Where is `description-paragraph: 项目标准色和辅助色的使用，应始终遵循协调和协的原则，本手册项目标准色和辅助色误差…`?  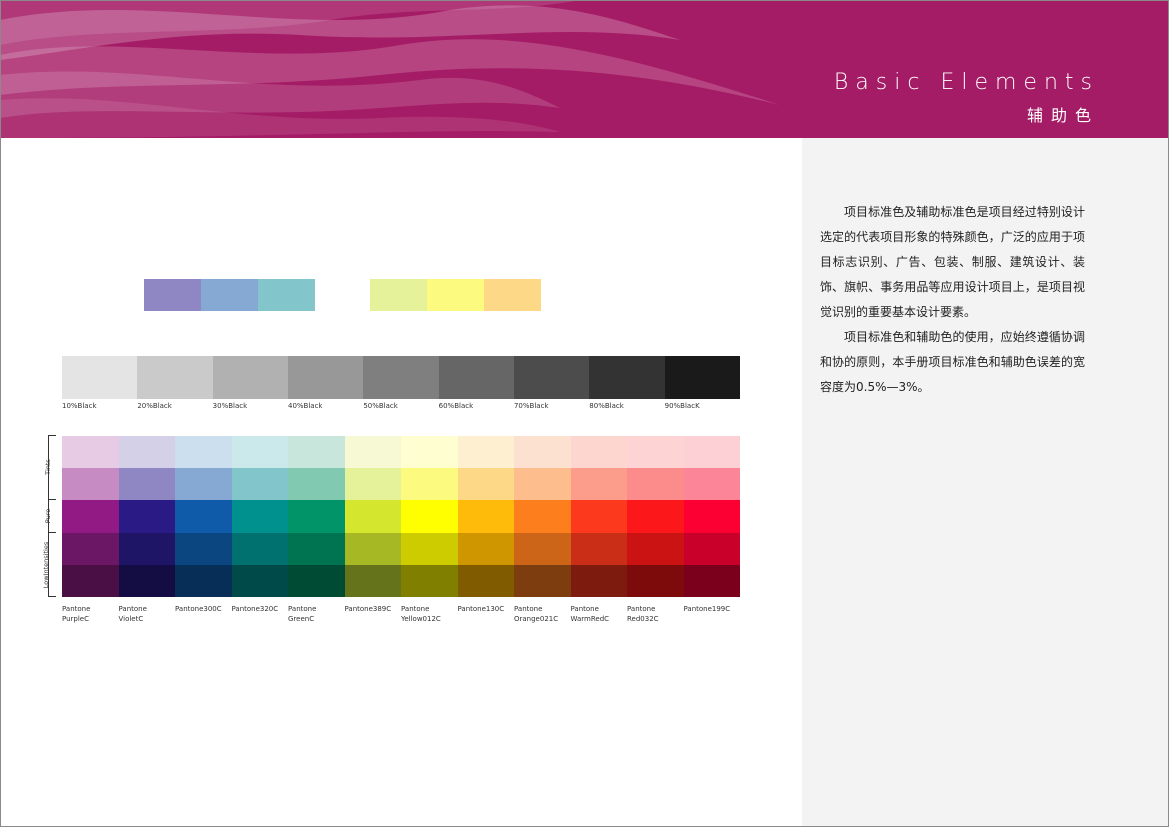 description-paragraph: 项目标准色和辅助色的使用，应始终遵循协调和协的原则，本手册项目标准色和辅助色误差… is located at coordinates (952, 362).